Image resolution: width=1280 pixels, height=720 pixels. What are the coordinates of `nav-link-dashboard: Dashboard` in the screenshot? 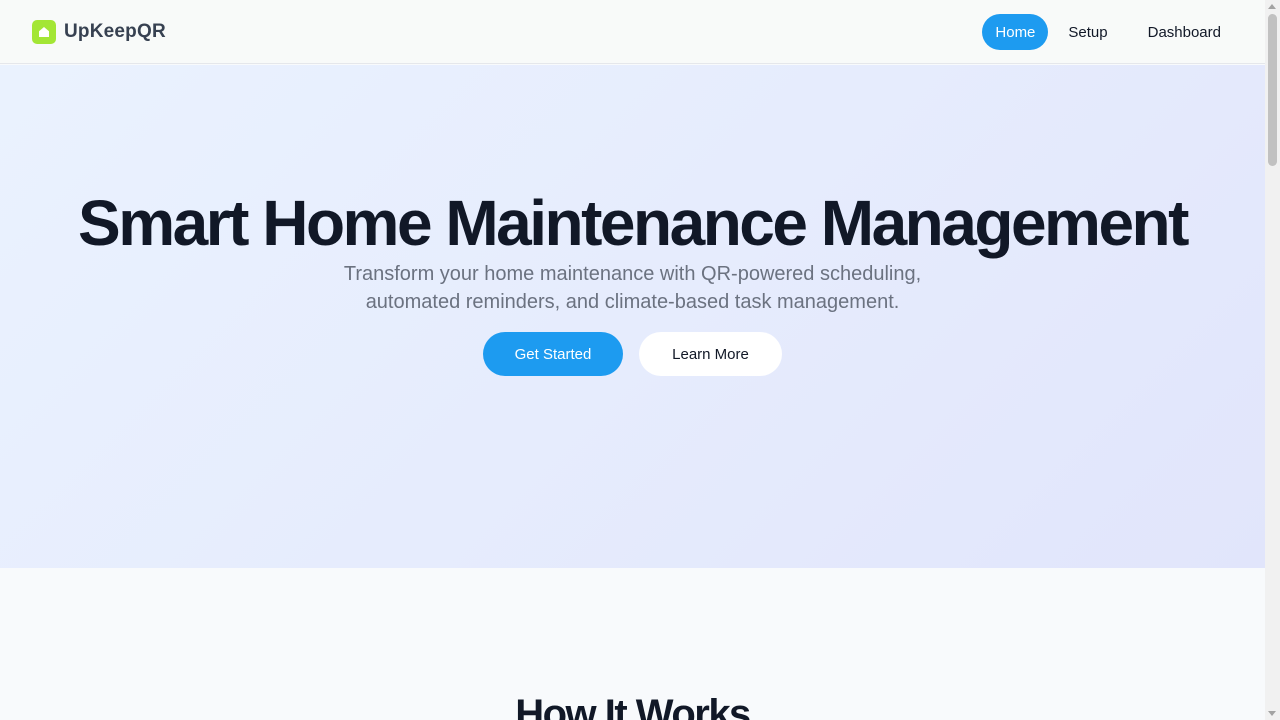 It's located at (1184, 32).